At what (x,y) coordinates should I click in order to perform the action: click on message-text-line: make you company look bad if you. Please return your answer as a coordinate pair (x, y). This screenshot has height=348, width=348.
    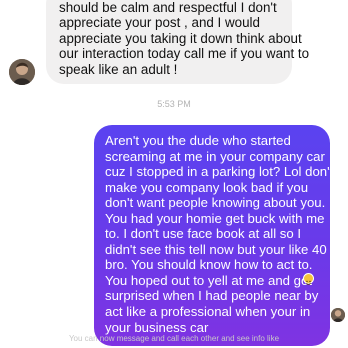
    Looking at the image, I should click on (207, 187).